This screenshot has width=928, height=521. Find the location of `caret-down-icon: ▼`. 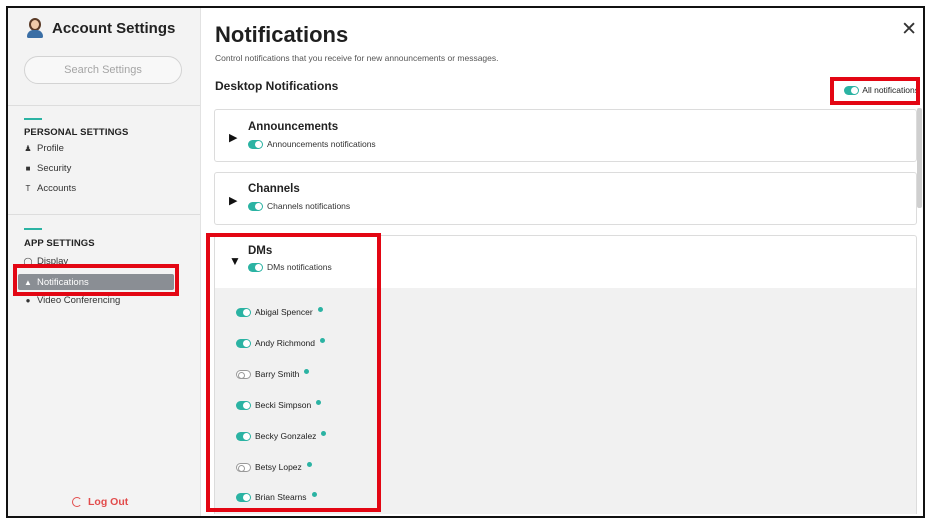

caret-down-icon: ▼ is located at coordinates (235, 261).